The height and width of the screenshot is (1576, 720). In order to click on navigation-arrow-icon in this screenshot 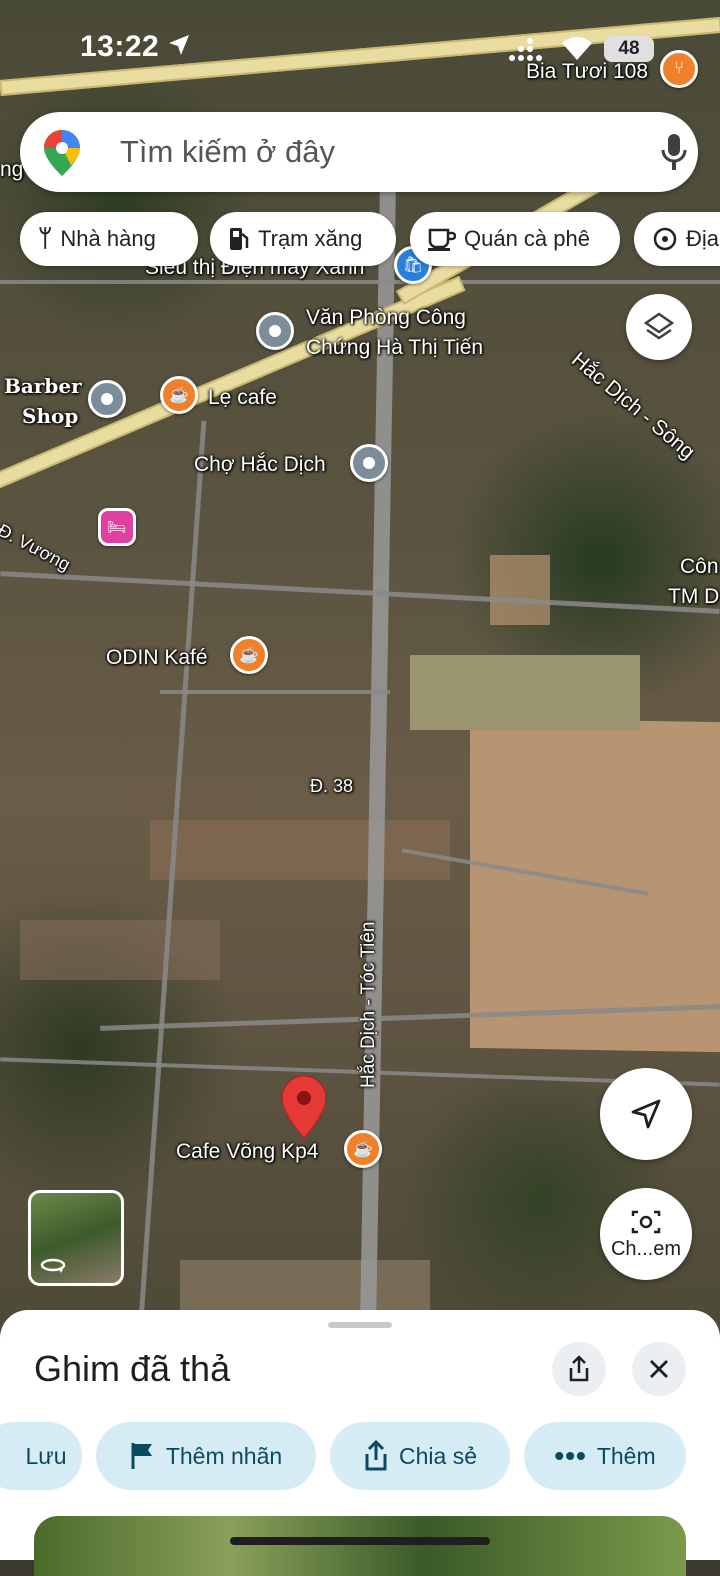, I will do `click(646, 1114)`.